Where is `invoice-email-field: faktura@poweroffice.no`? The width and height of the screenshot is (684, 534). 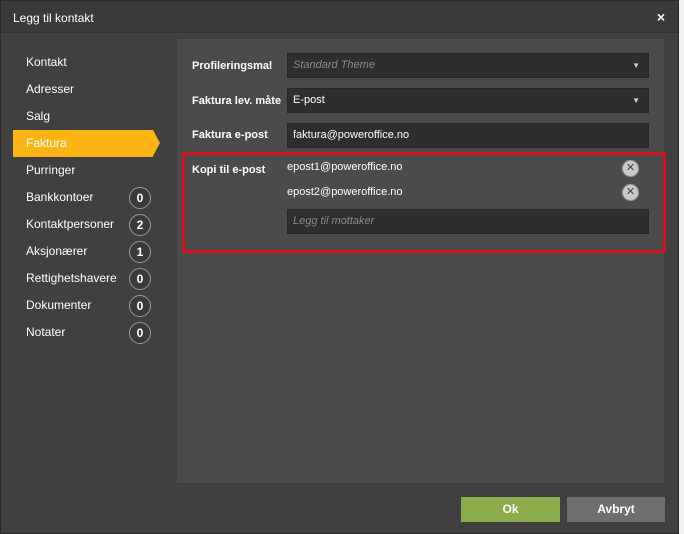
invoice-email-field: faktura@poweroffice.no is located at coordinates (468, 135).